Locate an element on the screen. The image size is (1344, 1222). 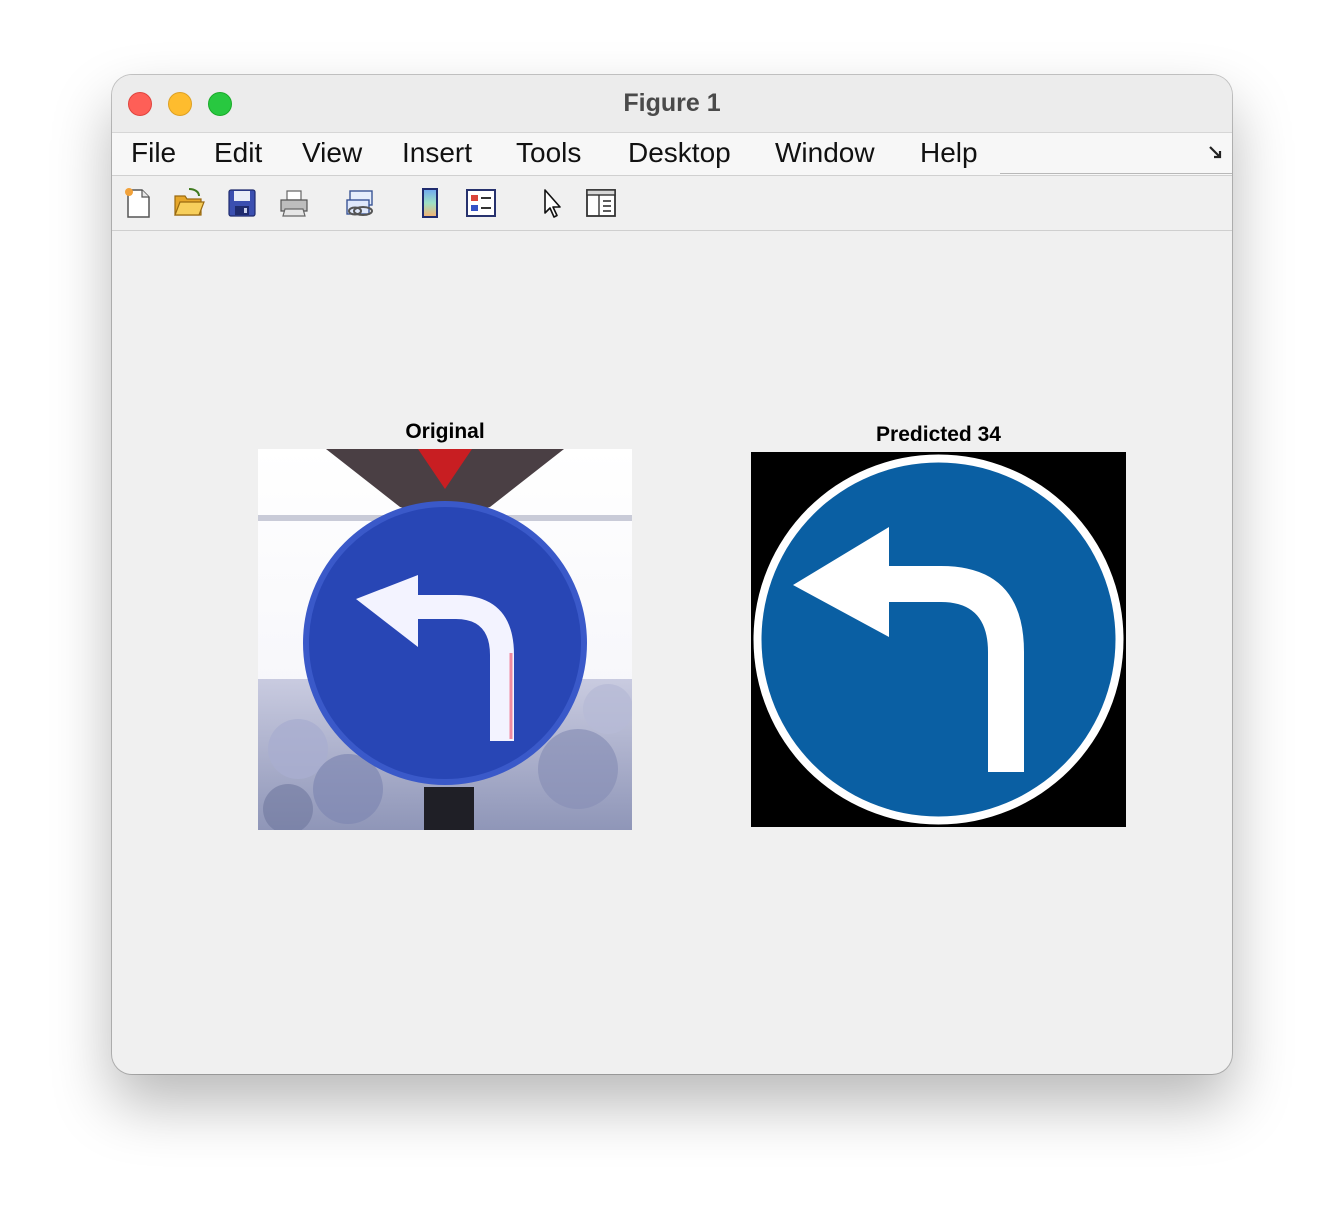
menu-view: View is located at coordinates (332, 153).